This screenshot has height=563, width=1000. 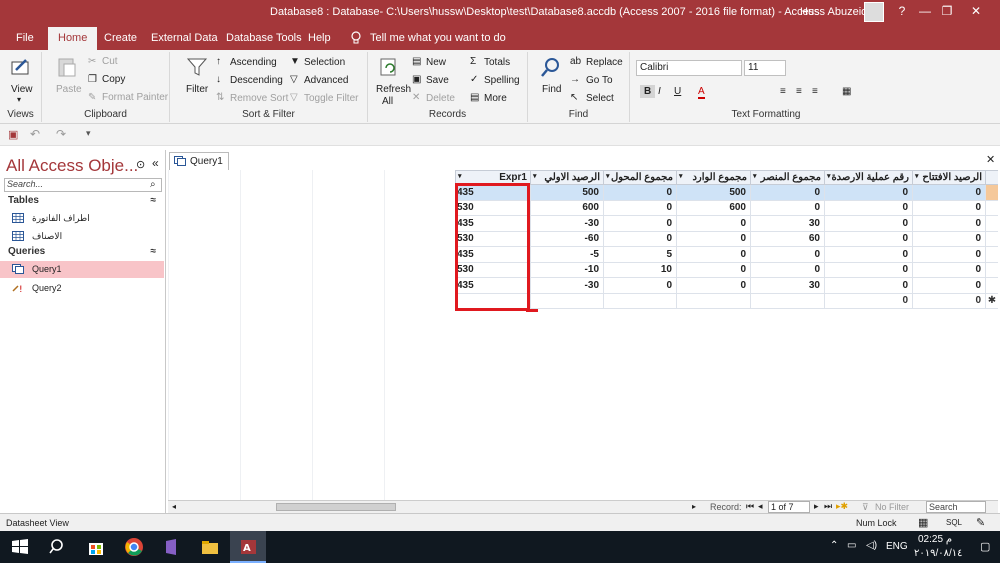 I want to click on cell: -60, so click(x=567, y=238).